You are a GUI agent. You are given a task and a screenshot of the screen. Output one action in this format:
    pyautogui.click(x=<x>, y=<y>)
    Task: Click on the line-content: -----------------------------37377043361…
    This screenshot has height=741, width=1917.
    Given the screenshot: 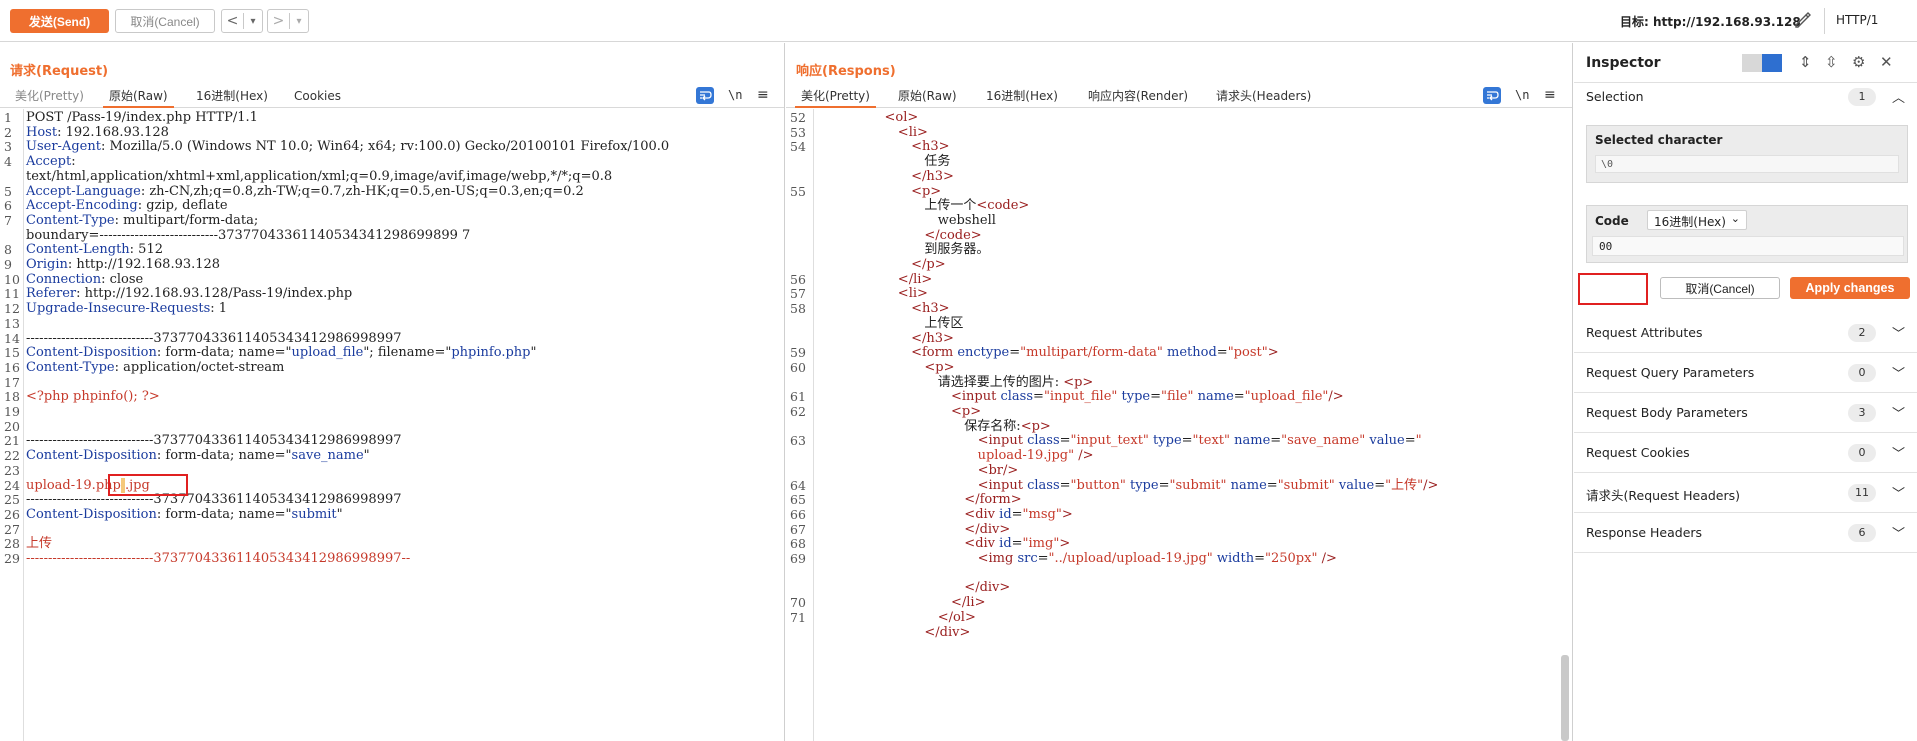 What is the action you would take?
    pyautogui.click(x=218, y=559)
    